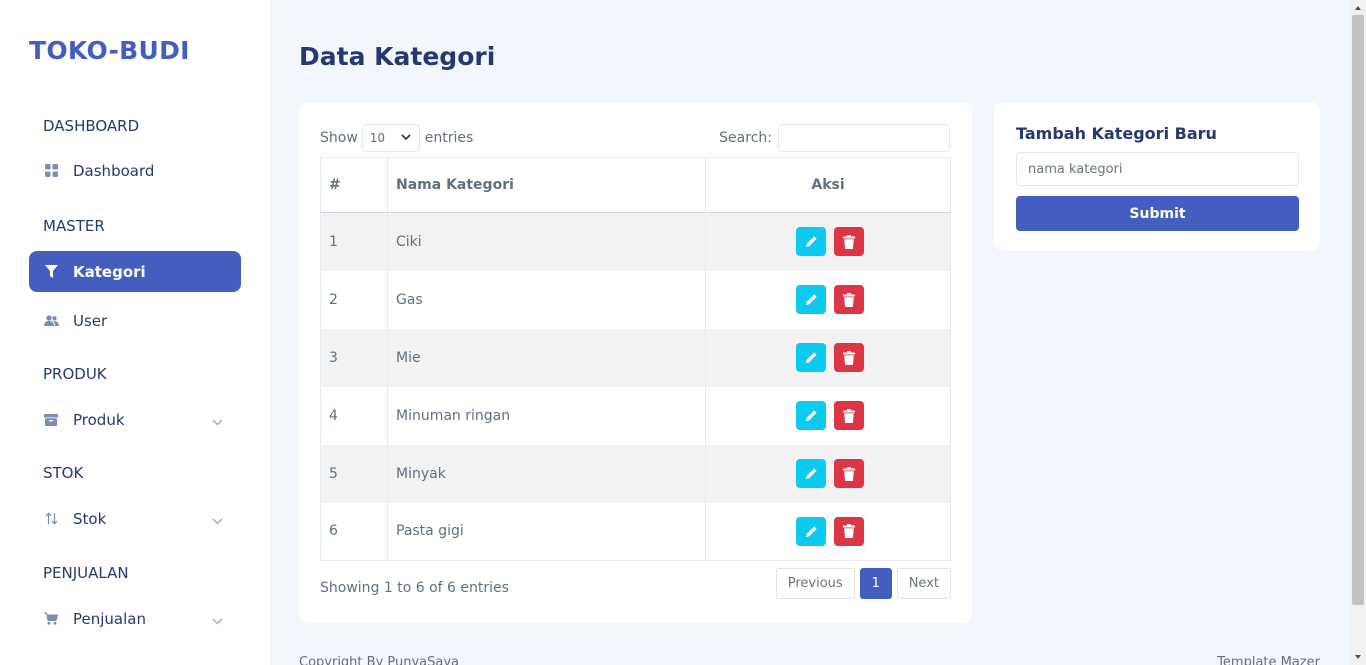 This screenshot has height=665, width=1366. I want to click on entries-select: 10, so click(390, 138).